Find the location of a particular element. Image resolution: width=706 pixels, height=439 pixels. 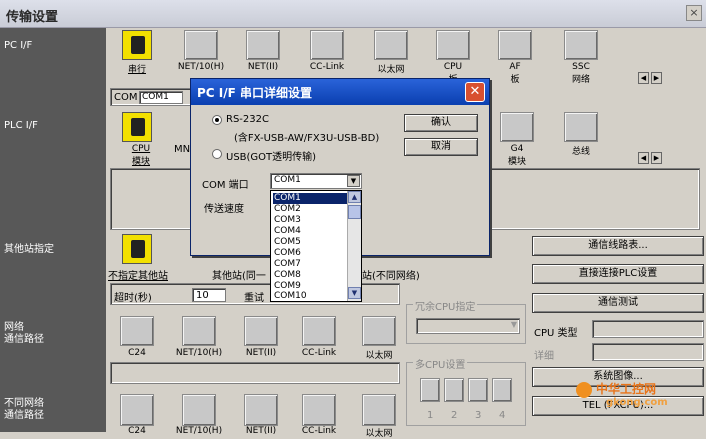

route-detail-box is located at coordinates (255, 373).